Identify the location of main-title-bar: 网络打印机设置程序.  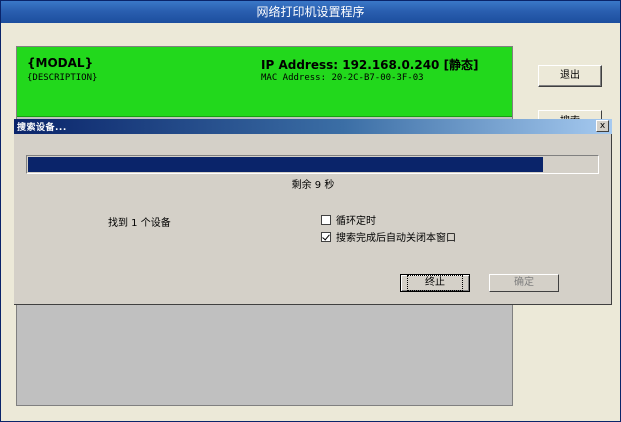
(310, 12).